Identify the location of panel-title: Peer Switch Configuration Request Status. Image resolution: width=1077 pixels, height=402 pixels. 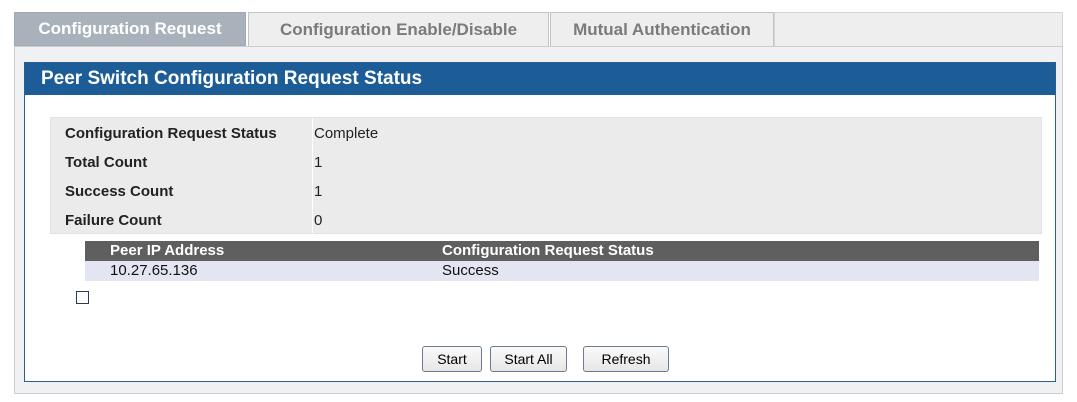
(540, 79).